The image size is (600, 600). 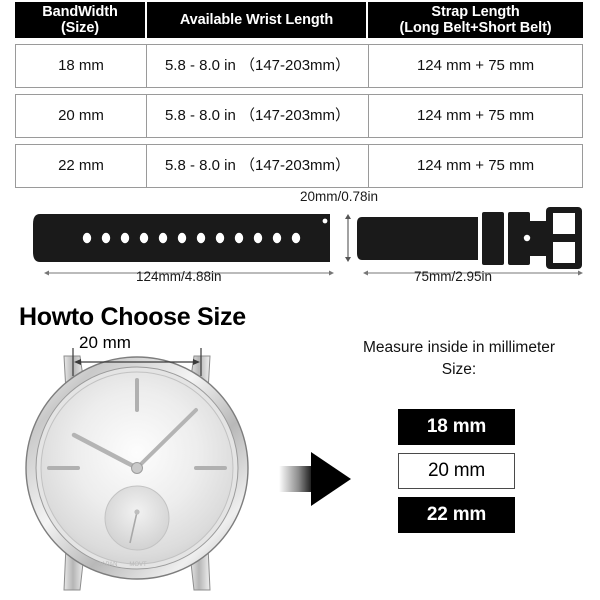 What do you see at coordinates (456, 471) in the screenshot?
I see `size-option-20mm: 20 mm` at bounding box center [456, 471].